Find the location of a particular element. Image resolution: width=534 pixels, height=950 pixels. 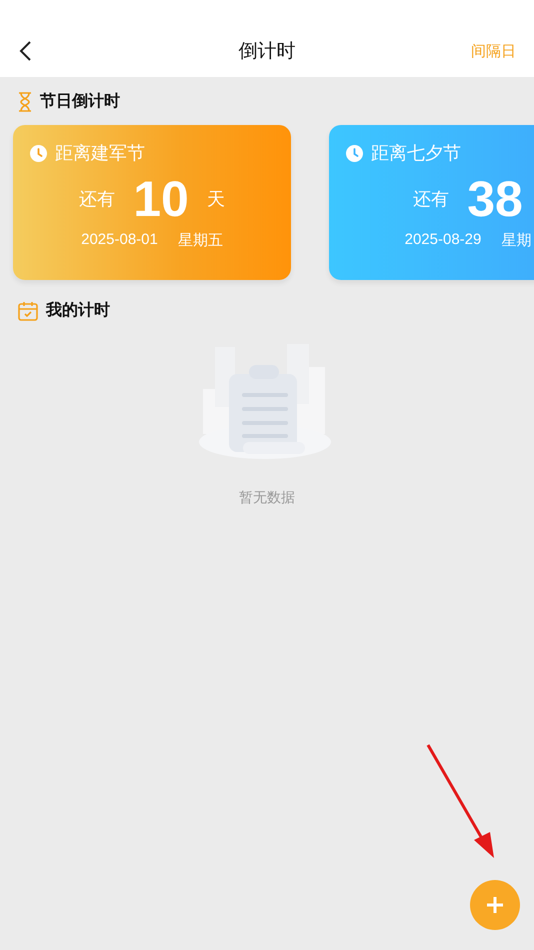

empty-message: 暂无数据 is located at coordinates (267, 498).